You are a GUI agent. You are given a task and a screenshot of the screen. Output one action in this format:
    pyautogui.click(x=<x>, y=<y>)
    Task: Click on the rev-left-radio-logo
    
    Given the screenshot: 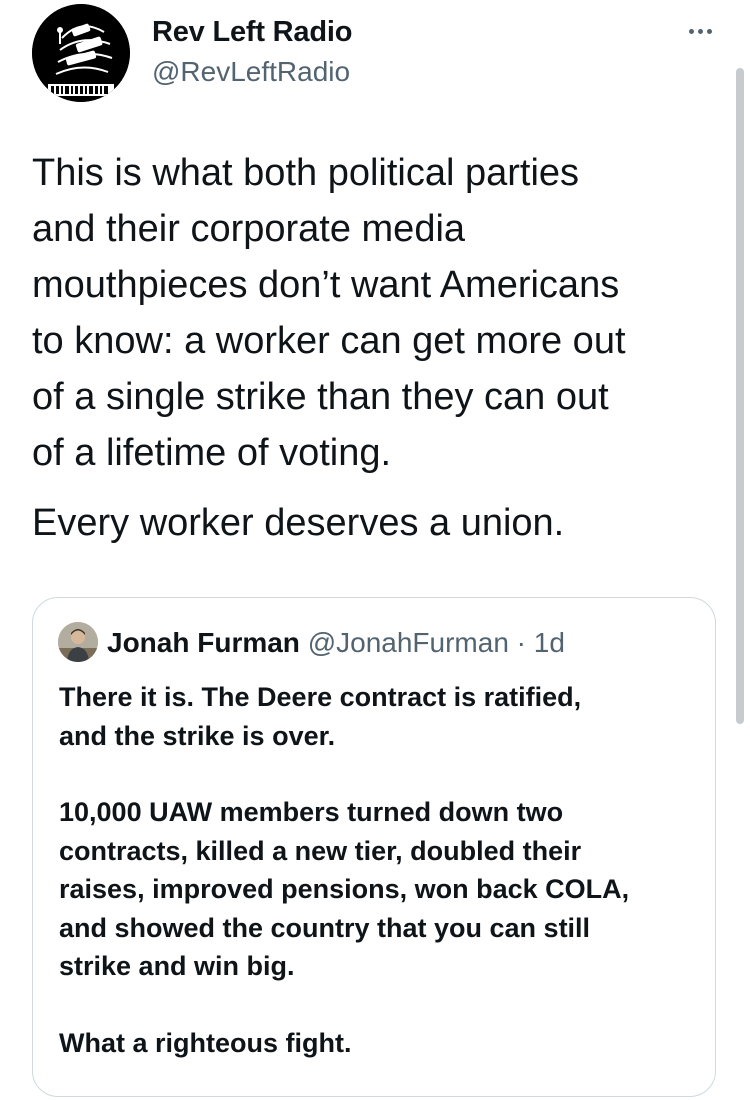 What is the action you would take?
    pyautogui.click(x=81, y=53)
    